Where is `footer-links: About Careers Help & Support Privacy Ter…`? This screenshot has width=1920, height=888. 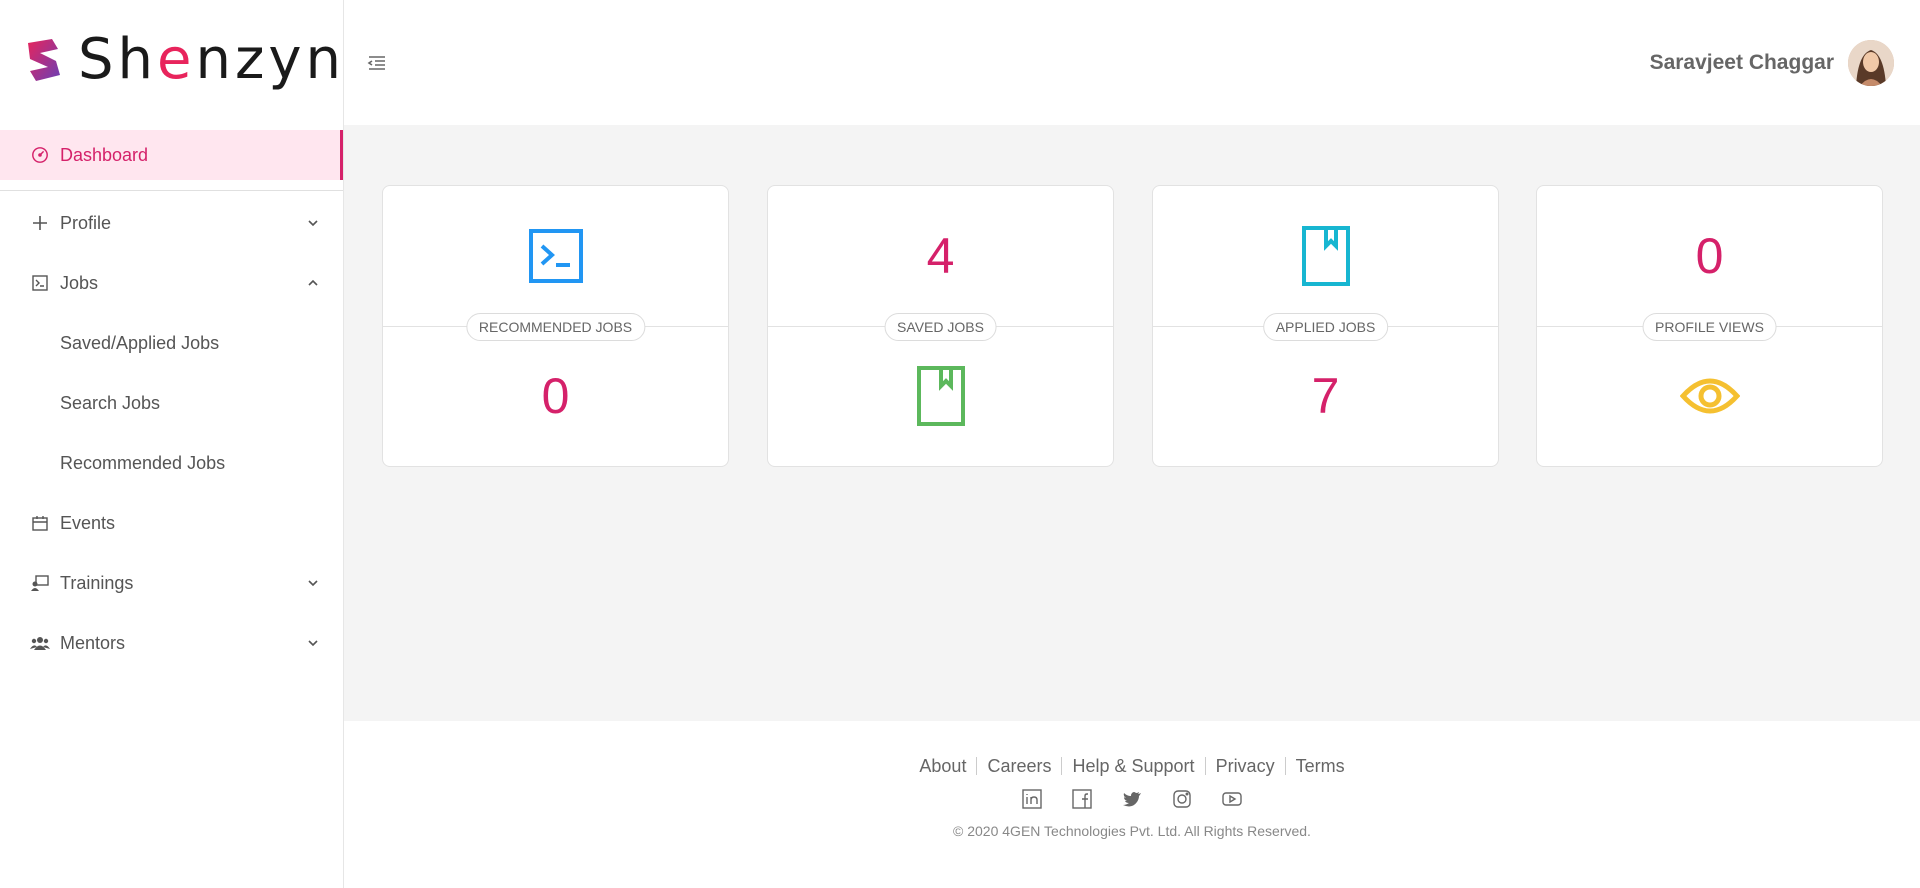 footer-links: About Careers Help & Support Privacy Ter… is located at coordinates (1132, 766).